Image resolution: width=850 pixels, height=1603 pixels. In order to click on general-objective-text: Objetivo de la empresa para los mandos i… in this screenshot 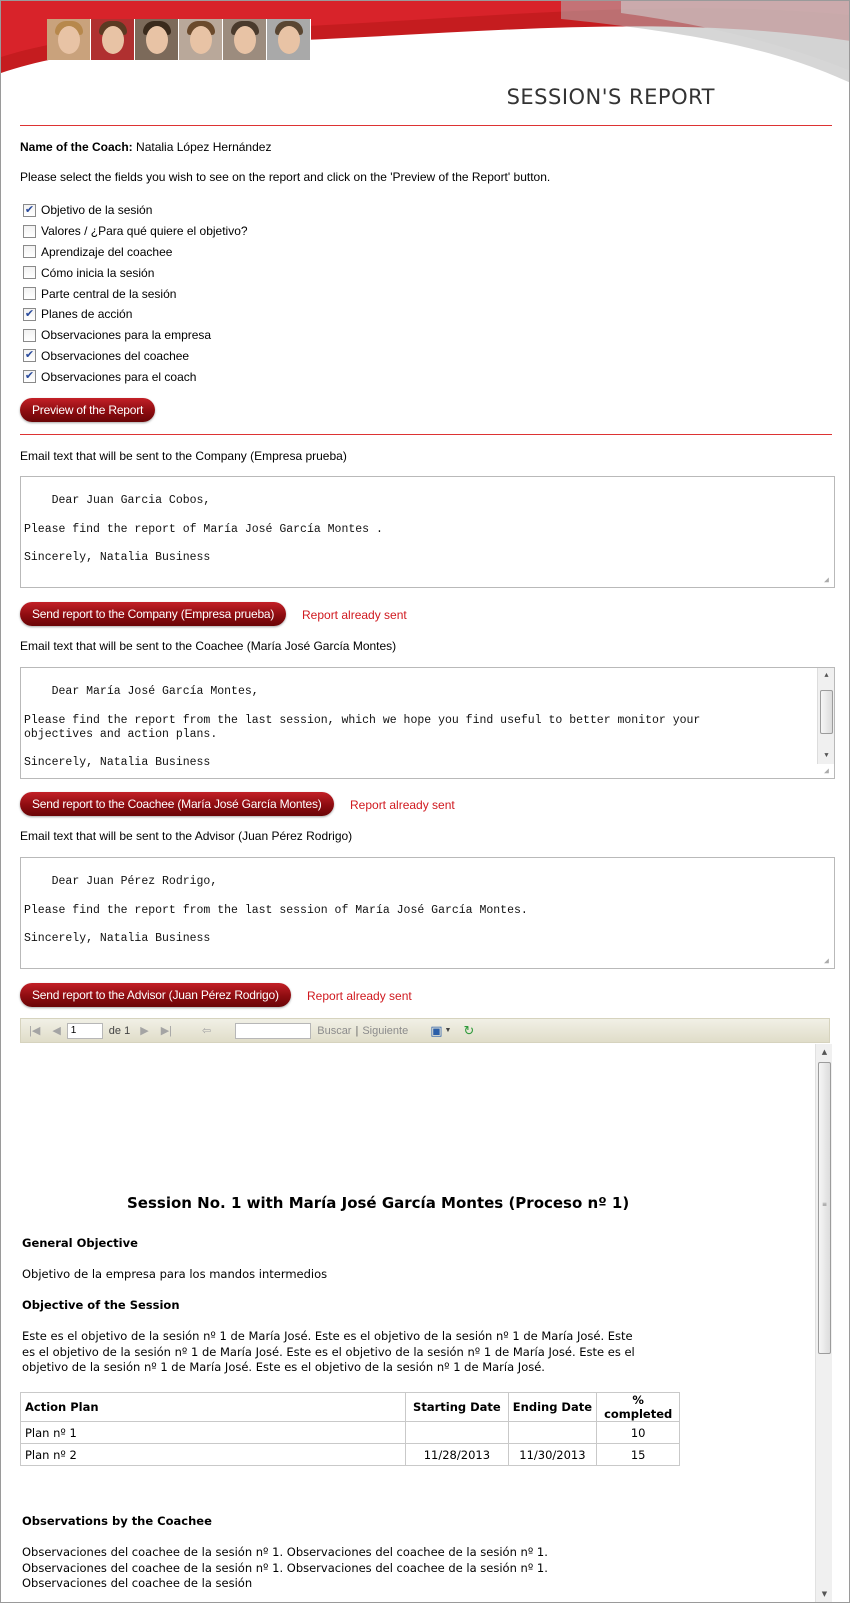, I will do `click(175, 1274)`.